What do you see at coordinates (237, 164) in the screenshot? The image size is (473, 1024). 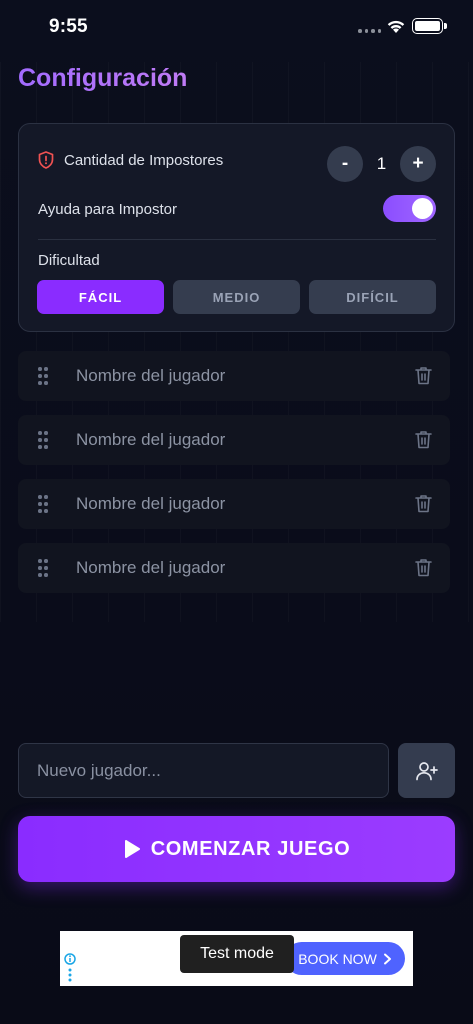 I see `impostors-row: Cantidad de Impostores - 1 +` at bounding box center [237, 164].